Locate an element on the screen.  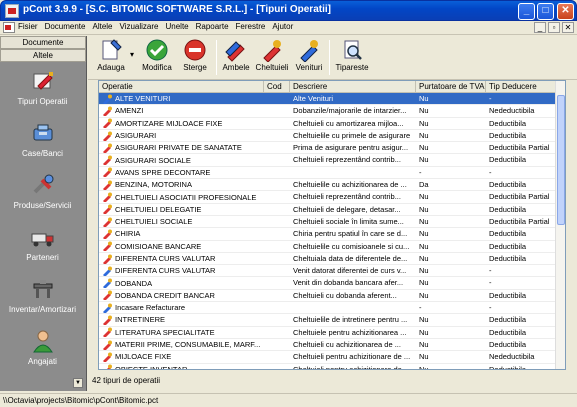
menu-rapoarte: Rapoarte is located at coordinates (212, 26).